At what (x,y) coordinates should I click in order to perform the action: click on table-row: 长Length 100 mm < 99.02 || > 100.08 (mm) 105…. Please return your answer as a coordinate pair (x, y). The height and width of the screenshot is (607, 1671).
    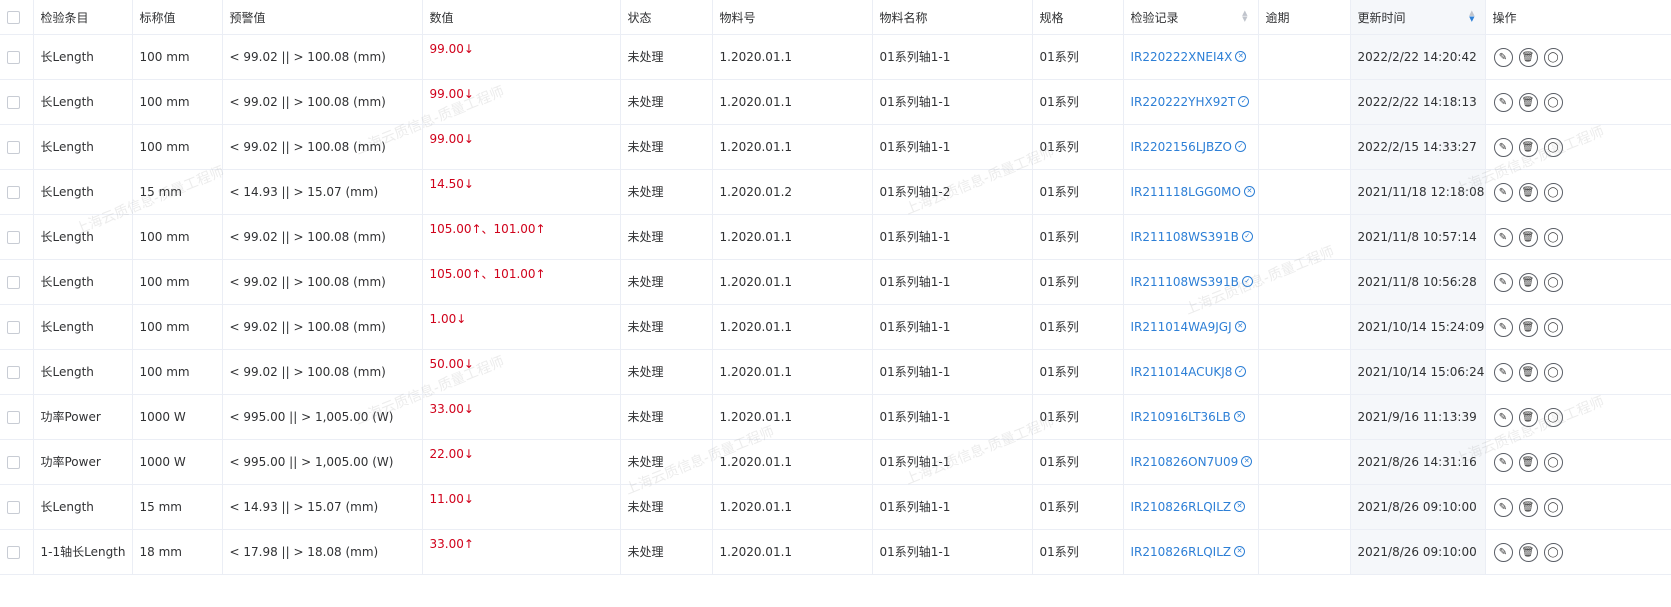
    Looking at the image, I should click on (835, 282).